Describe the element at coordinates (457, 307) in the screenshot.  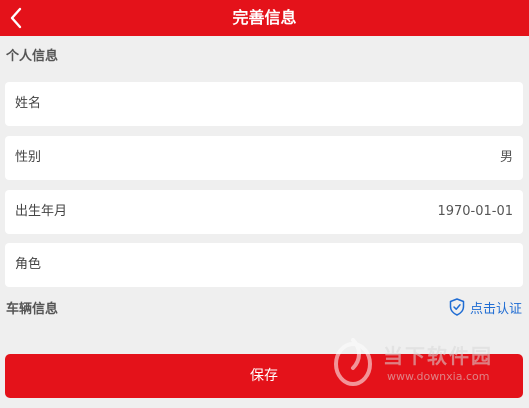
I see `shield-check-icon` at that location.